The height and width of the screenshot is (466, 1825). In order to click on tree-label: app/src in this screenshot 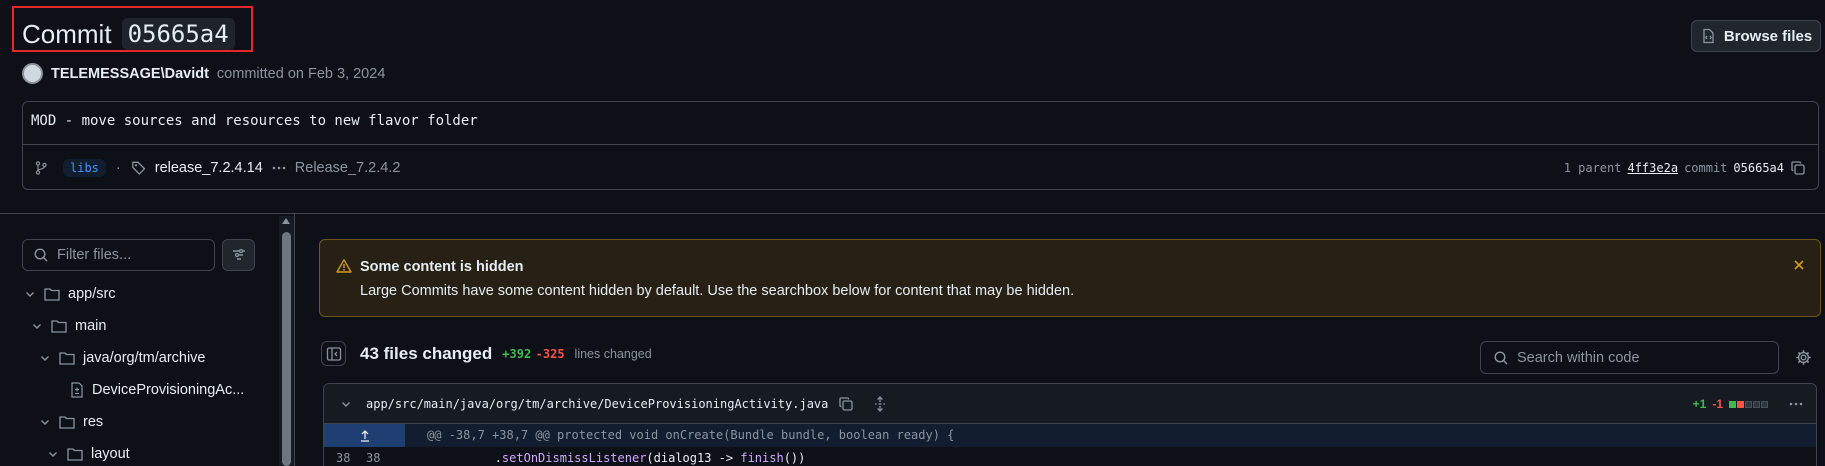, I will do `click(92, 294)`.